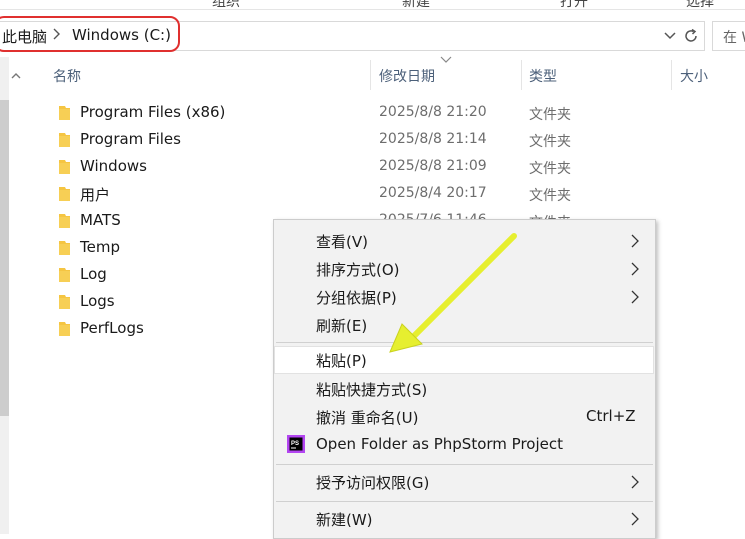 Image resolution: width=745 pixels, height=539 pixels. What do you see at coordinates (113, 166) in the screenshot?
I see `file-name: Windows` at bounding box center [113, 166].